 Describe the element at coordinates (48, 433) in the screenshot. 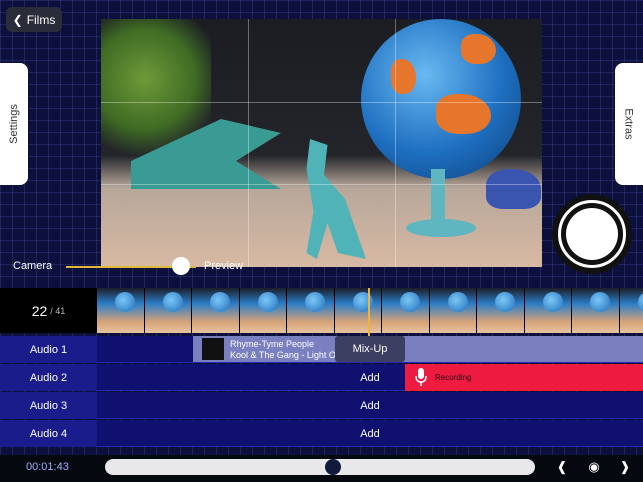

I see `track-label: Audio 4` at that location.